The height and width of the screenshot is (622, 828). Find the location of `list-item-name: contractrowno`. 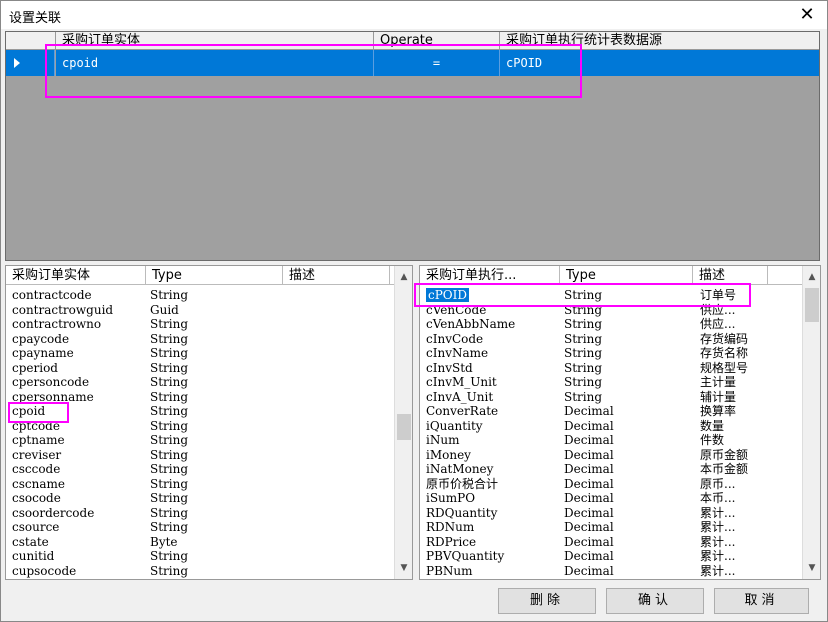

list-item-name: contractrowno is located at coordinates (57, 324).